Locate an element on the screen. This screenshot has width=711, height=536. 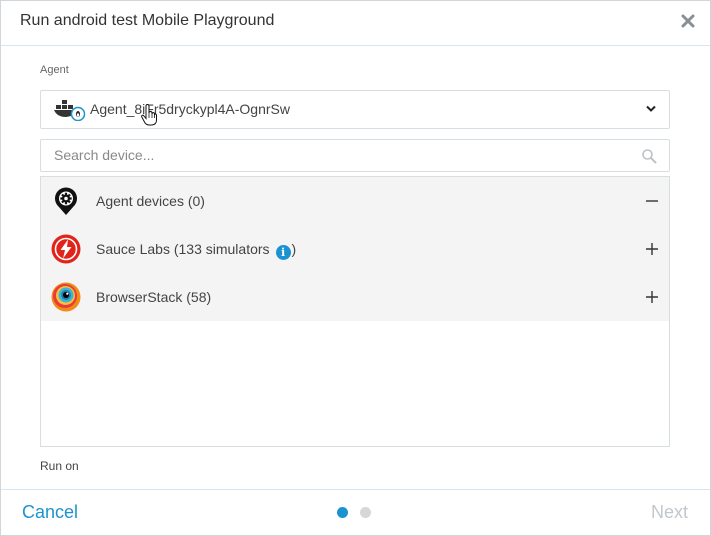
agent-selected-value: Agent_8iFr5dryckypl4A-OgnrSw is located at coordinates (190, 109).